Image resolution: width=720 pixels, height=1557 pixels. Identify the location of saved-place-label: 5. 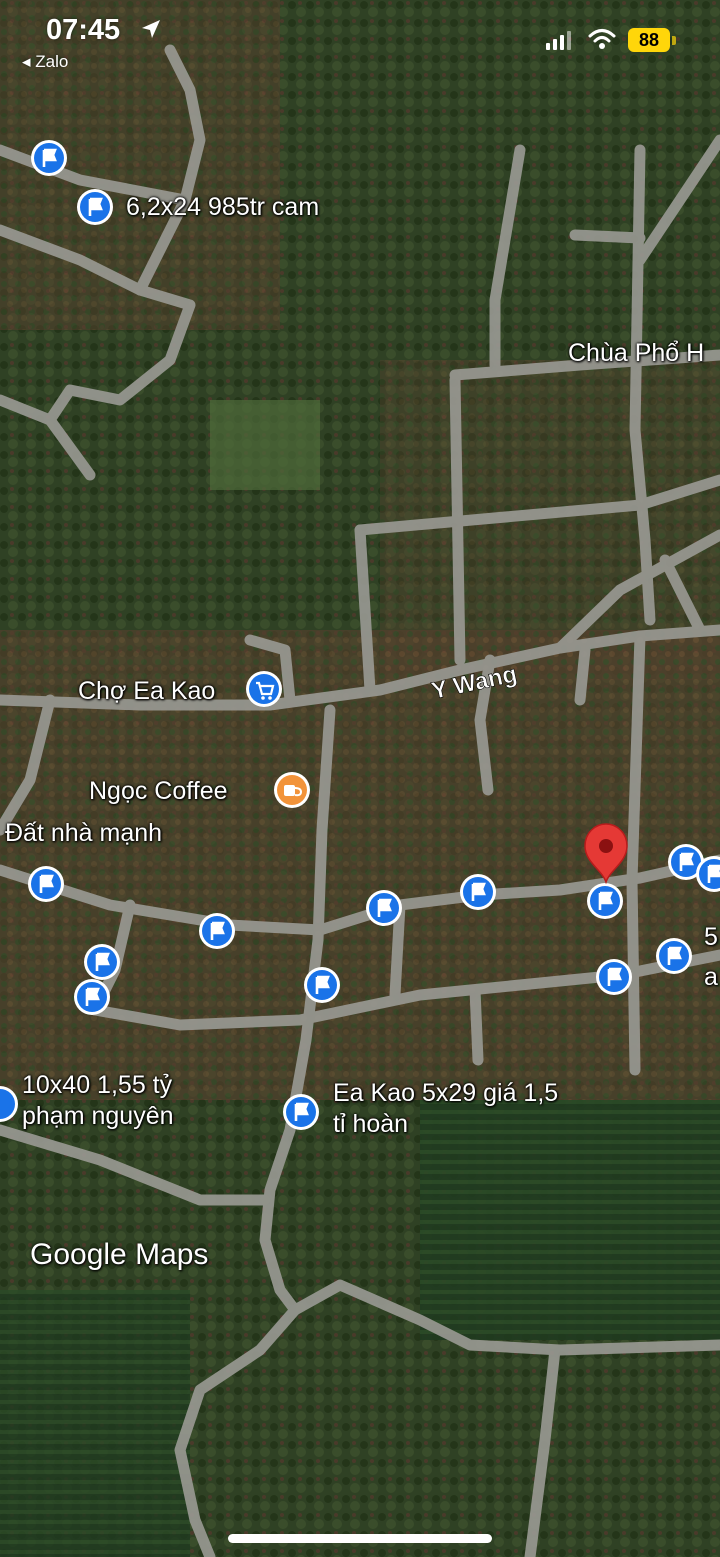
(711, 937).